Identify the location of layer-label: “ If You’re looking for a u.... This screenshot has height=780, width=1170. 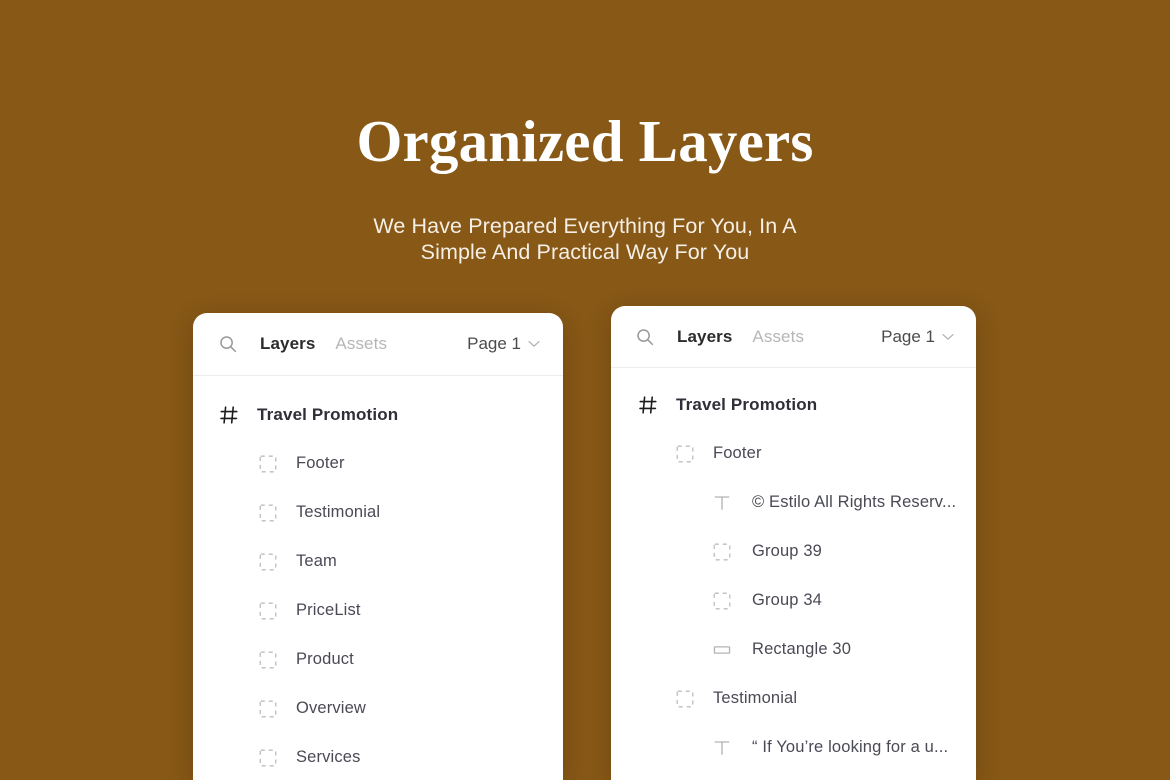
(850, 747).